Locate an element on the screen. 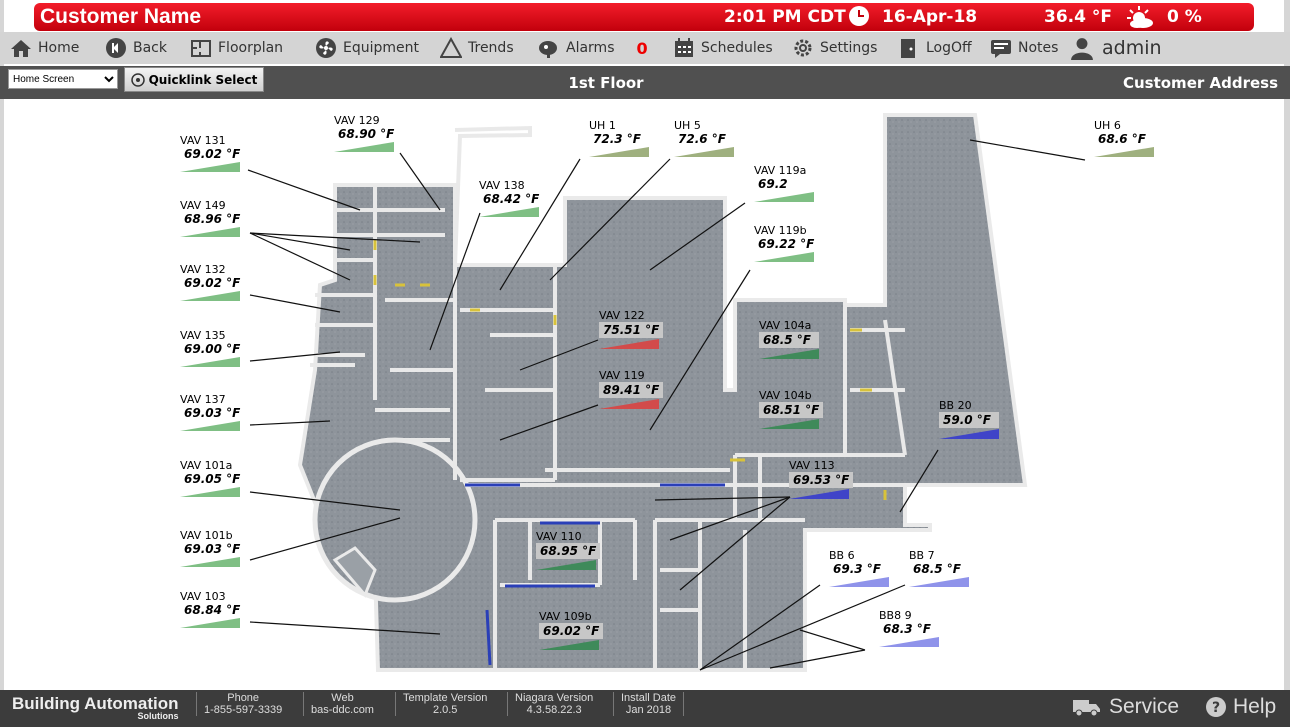  web-url: bas-ddc.com is located at coordinates (342, 710).